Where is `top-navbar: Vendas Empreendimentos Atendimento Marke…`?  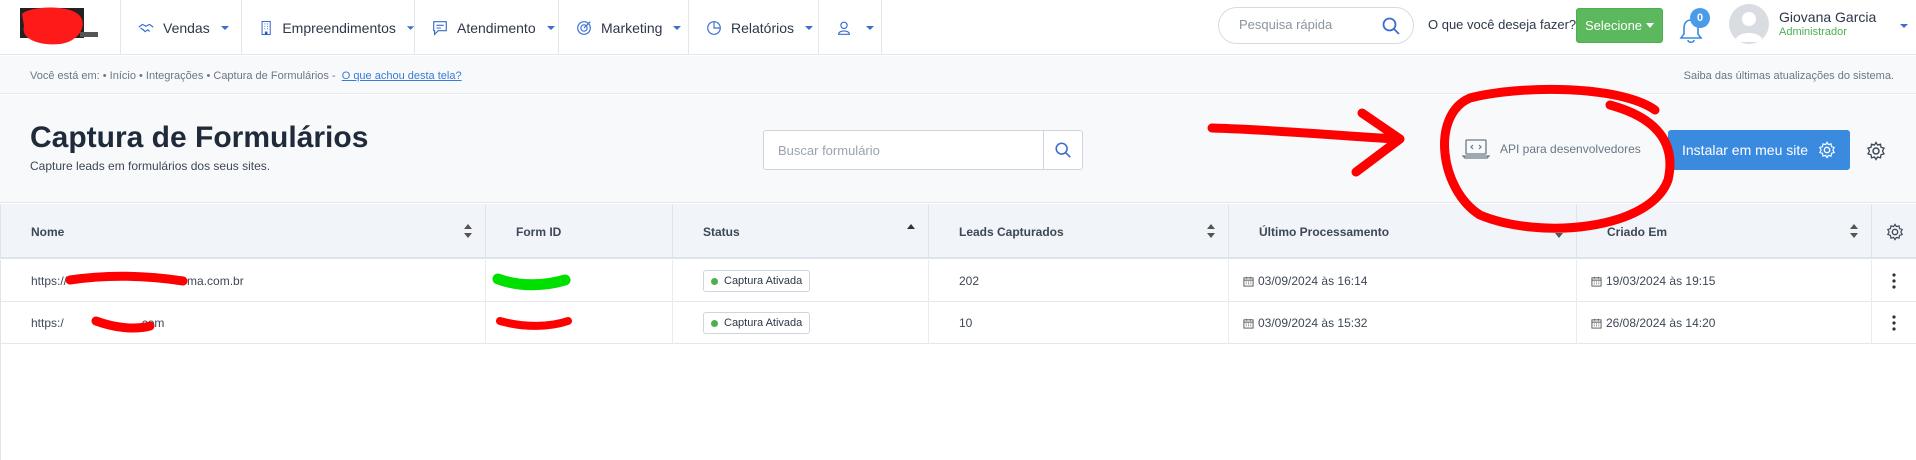
top-navbar: Vendas Empreendimentos Atendimento Marke… is located at coordinates (958, 27).